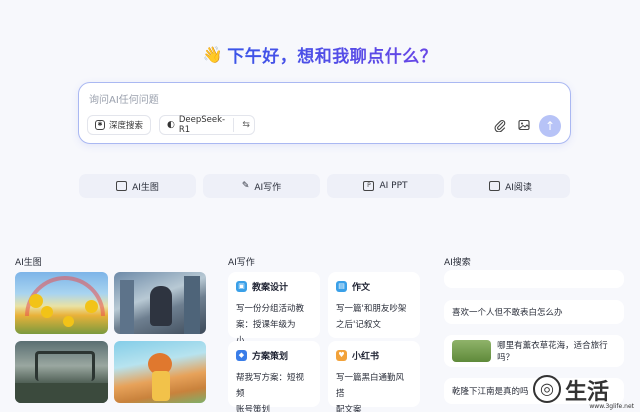 This screenshot has width=640, height=412. Describe the element at coordinates (324, 113) in the screenshot. I see `chat-input-box: 询问AI任何问题 ✱ 深度搜索 ◐ DeepSeek-R1 ⇆ ↑` at that location.